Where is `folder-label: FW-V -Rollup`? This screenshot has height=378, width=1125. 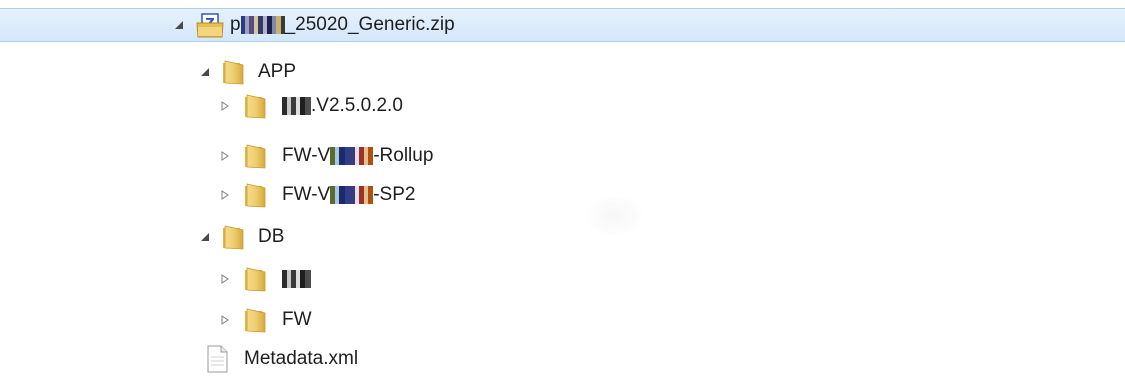 folder-label: FW-V -Rollup is located at coordinates (357, 156).